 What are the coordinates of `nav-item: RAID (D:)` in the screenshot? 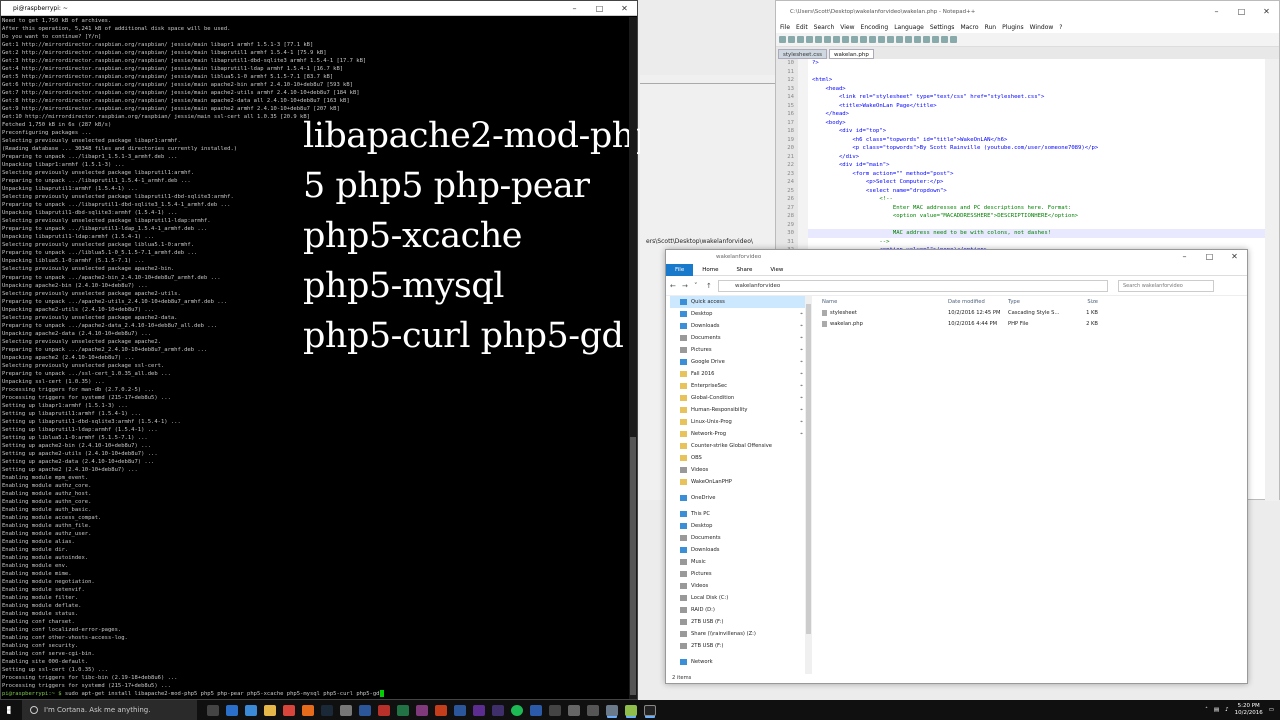 It's located at (737, 610).